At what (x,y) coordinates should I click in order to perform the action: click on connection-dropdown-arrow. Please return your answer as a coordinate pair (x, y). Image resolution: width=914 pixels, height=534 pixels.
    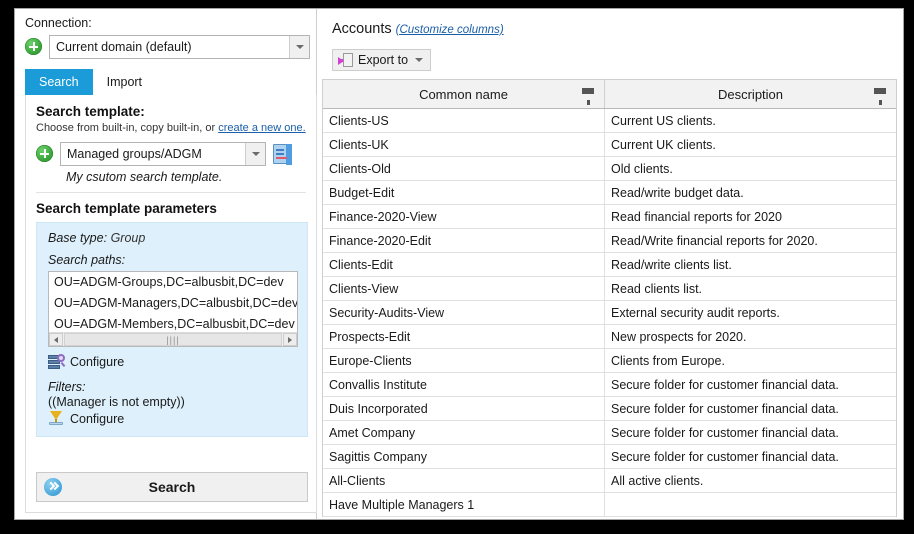
    Looking at the image, I should click on (299, 46).